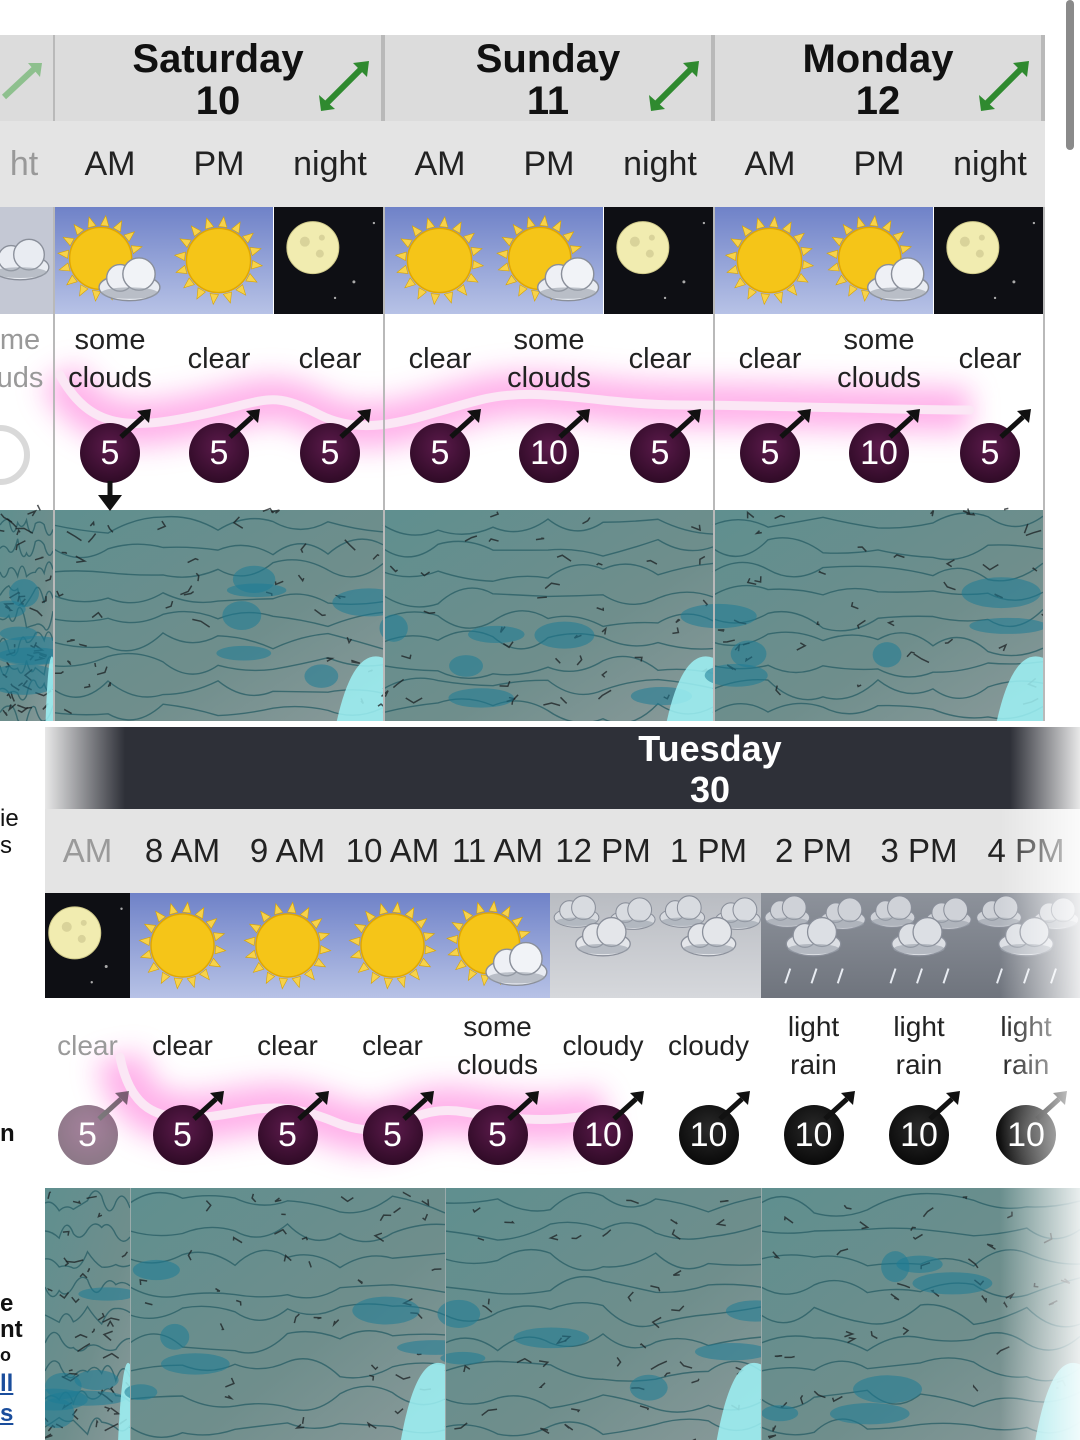  Describe the element at coordinates (6, 1414) in the screenshot. I see `left-fragment-link-2: s` at that location.